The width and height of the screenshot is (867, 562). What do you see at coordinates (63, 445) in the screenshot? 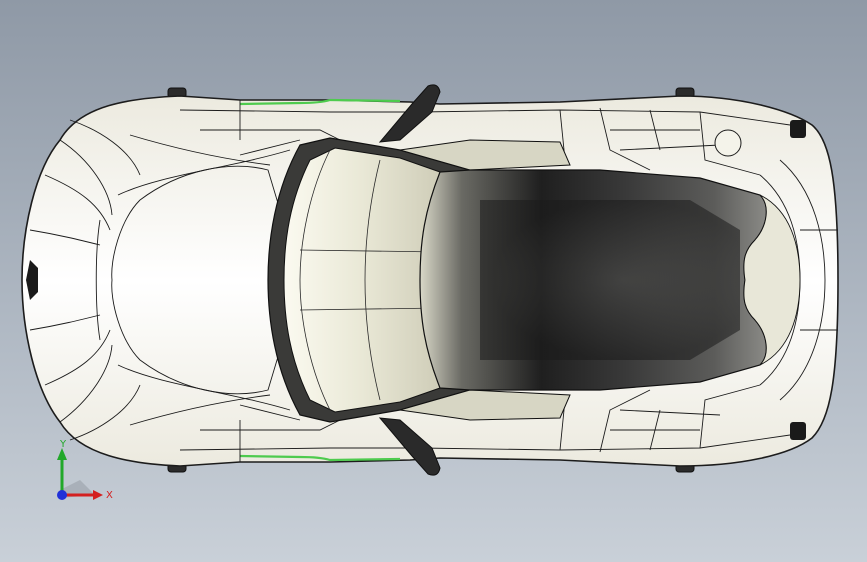
I see `y-axis-label: Y` at bounding box center [63, 445].